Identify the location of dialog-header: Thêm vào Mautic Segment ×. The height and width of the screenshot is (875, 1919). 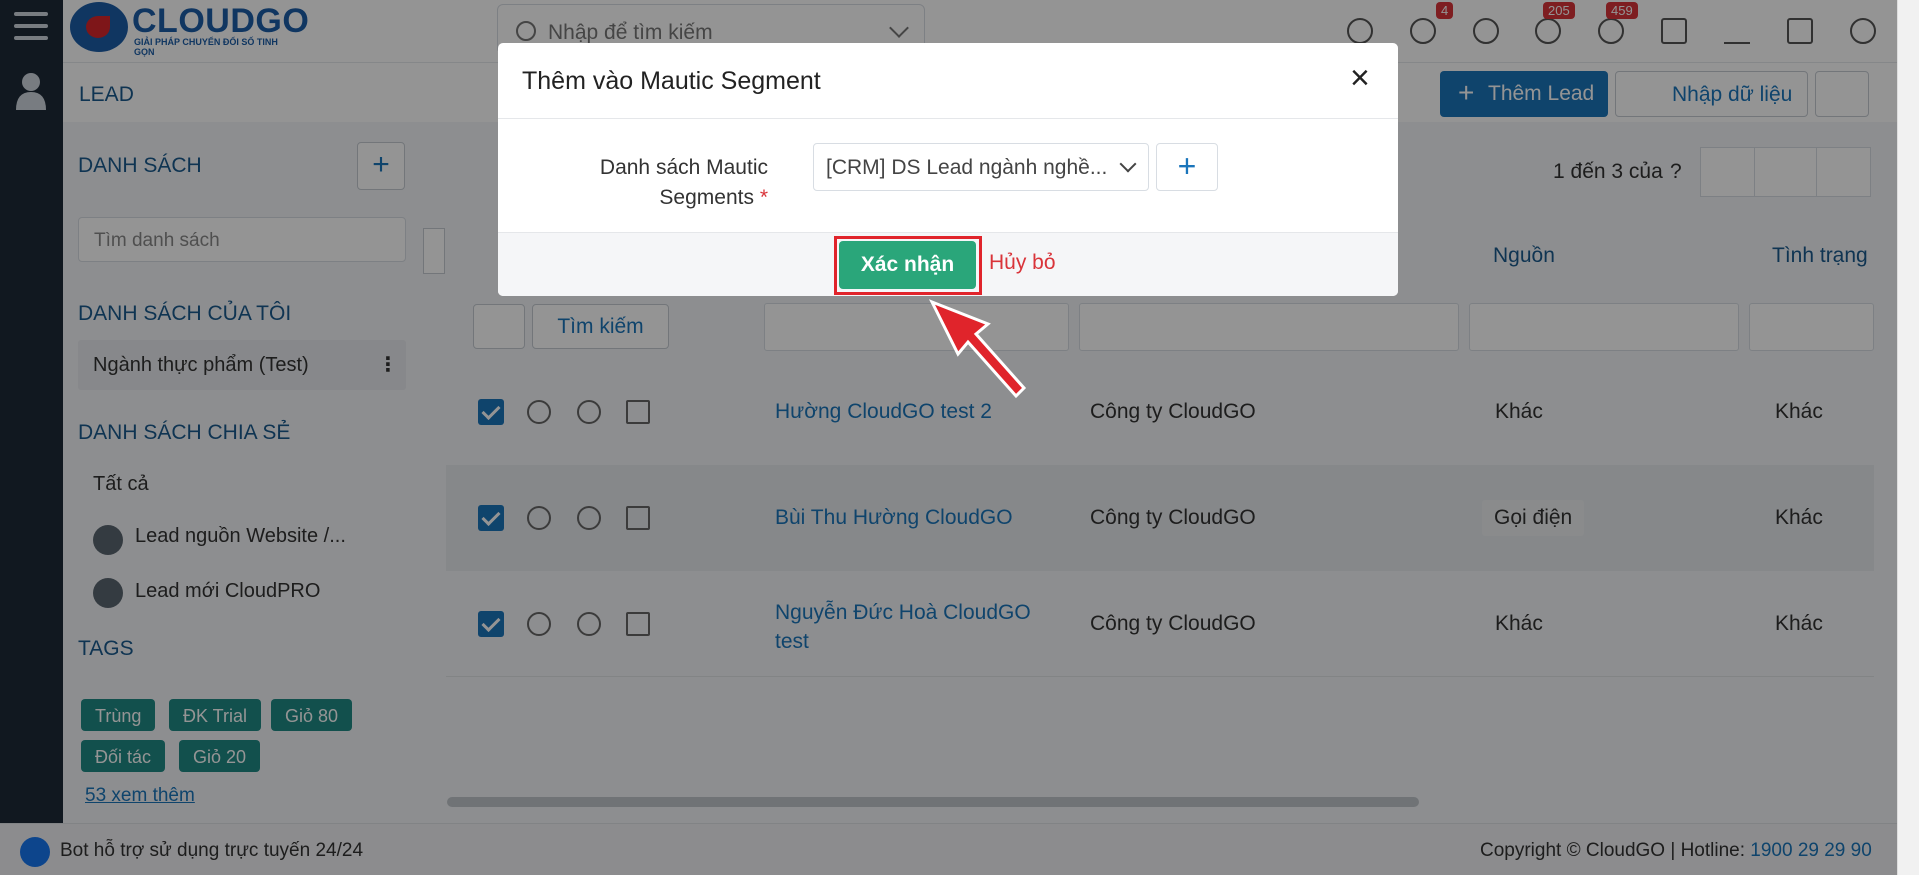
(948, 81).